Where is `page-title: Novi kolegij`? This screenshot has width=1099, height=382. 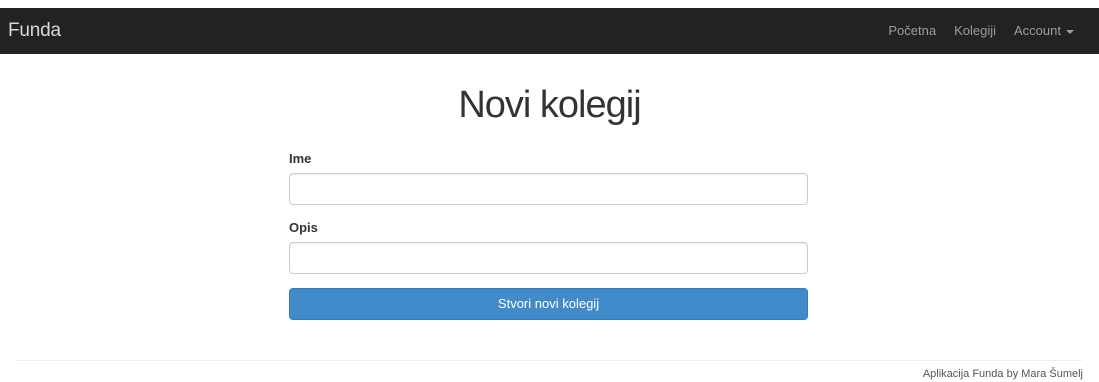 page-title: Novi kolegij is located at coordinates (549, 105).